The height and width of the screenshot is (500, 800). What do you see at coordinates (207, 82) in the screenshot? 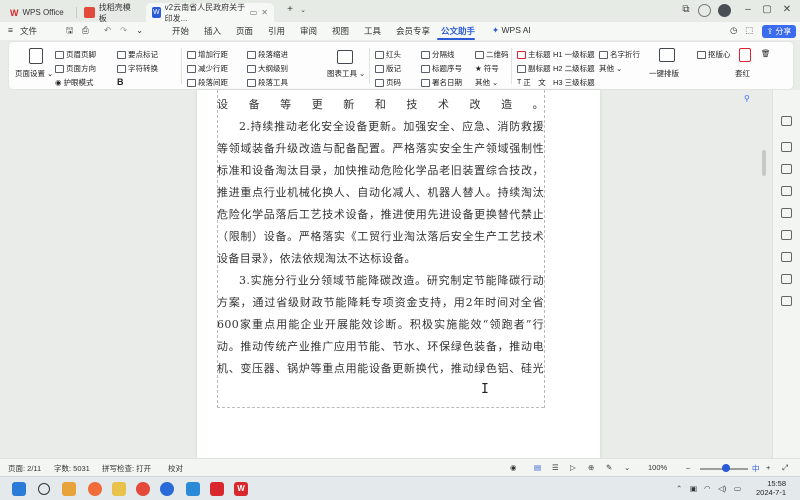
I see `paragraph-spacing-button: 段落间距` at bounding box center [207, 82].